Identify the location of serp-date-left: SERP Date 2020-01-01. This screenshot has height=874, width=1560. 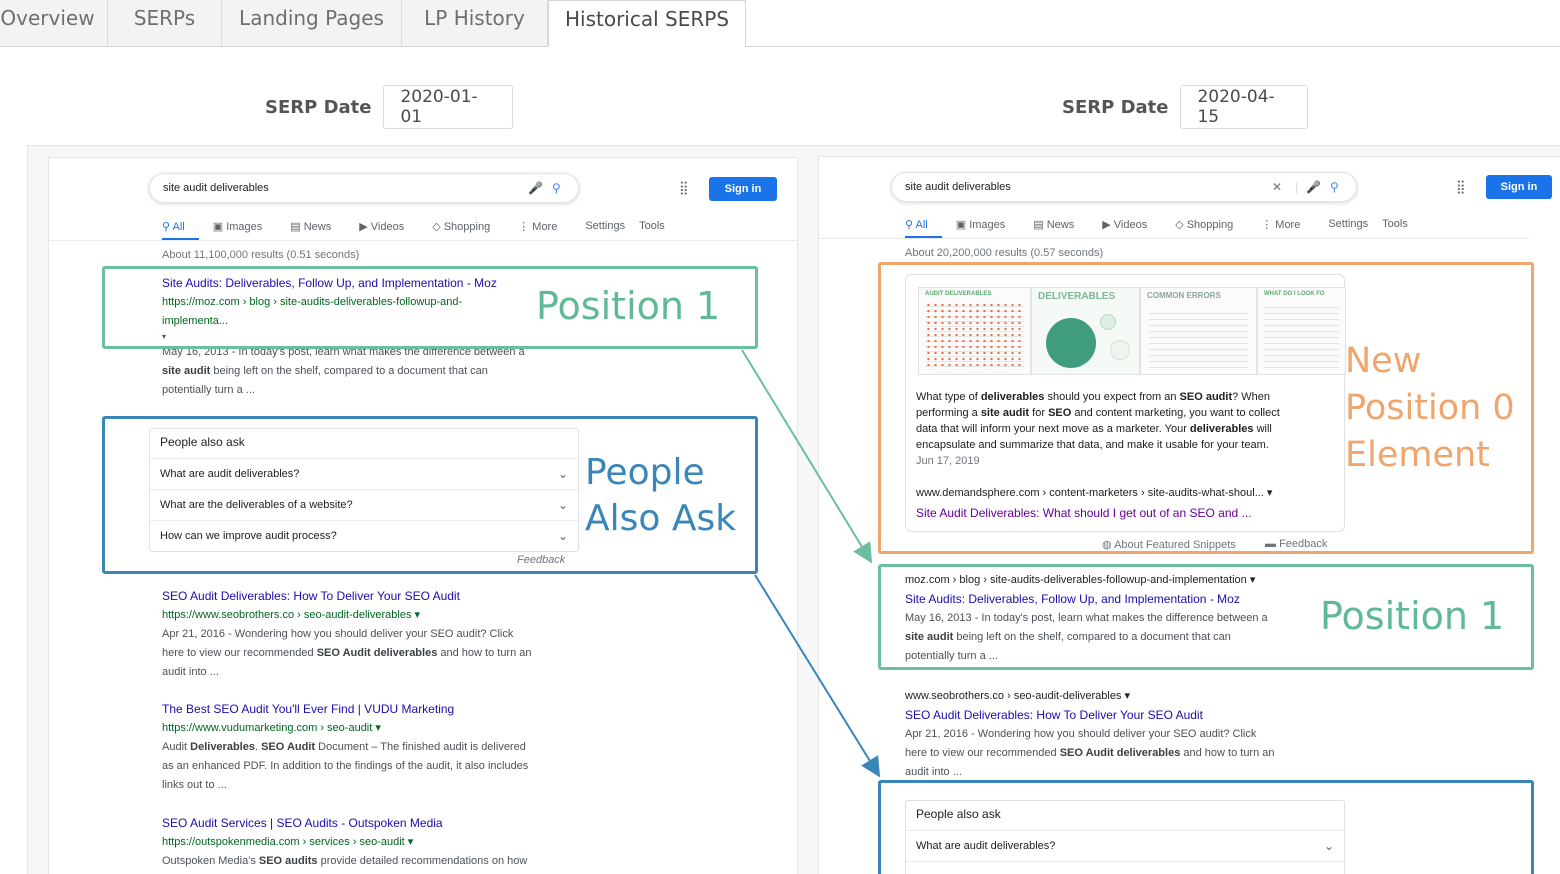
(389, 107).